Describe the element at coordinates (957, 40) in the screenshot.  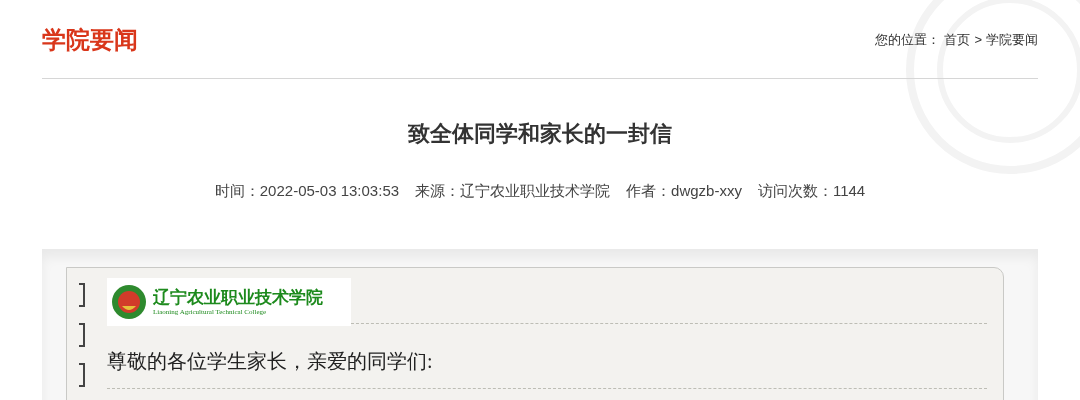
I see `breadcrumb-link: 首页` at that location.